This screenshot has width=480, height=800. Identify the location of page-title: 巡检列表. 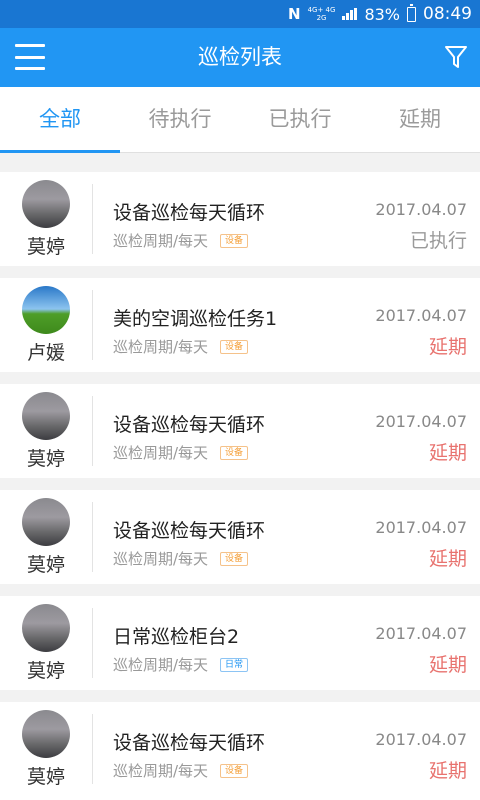
(240, 57).